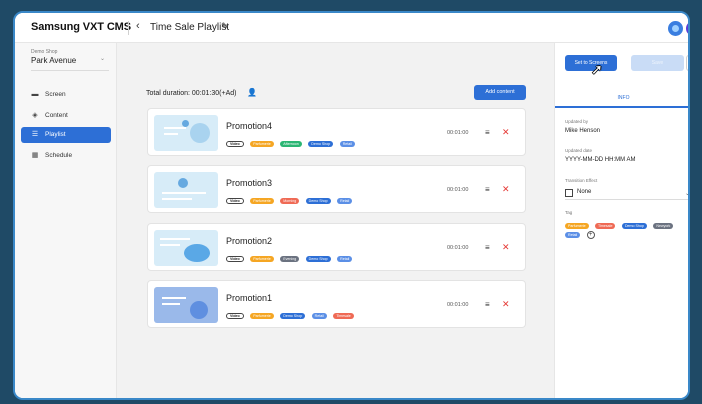 The width and height of the screenshot is (702, 404). Describe the element at coordinates (621, 107) in the screenshot. I see `tab-indicator` at that location.